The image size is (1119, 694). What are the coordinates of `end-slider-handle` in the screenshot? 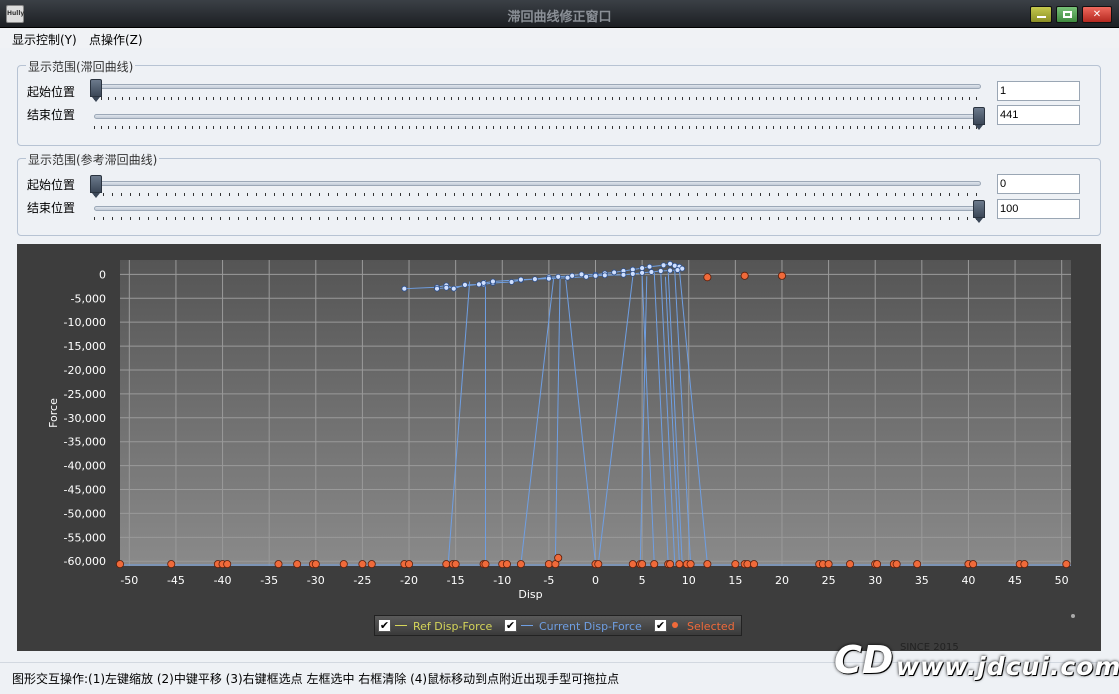 It's located at (979, 118).